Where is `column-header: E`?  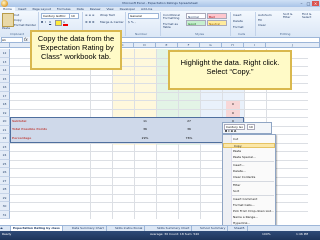
column-header: E is located at coordinates (167, 45).